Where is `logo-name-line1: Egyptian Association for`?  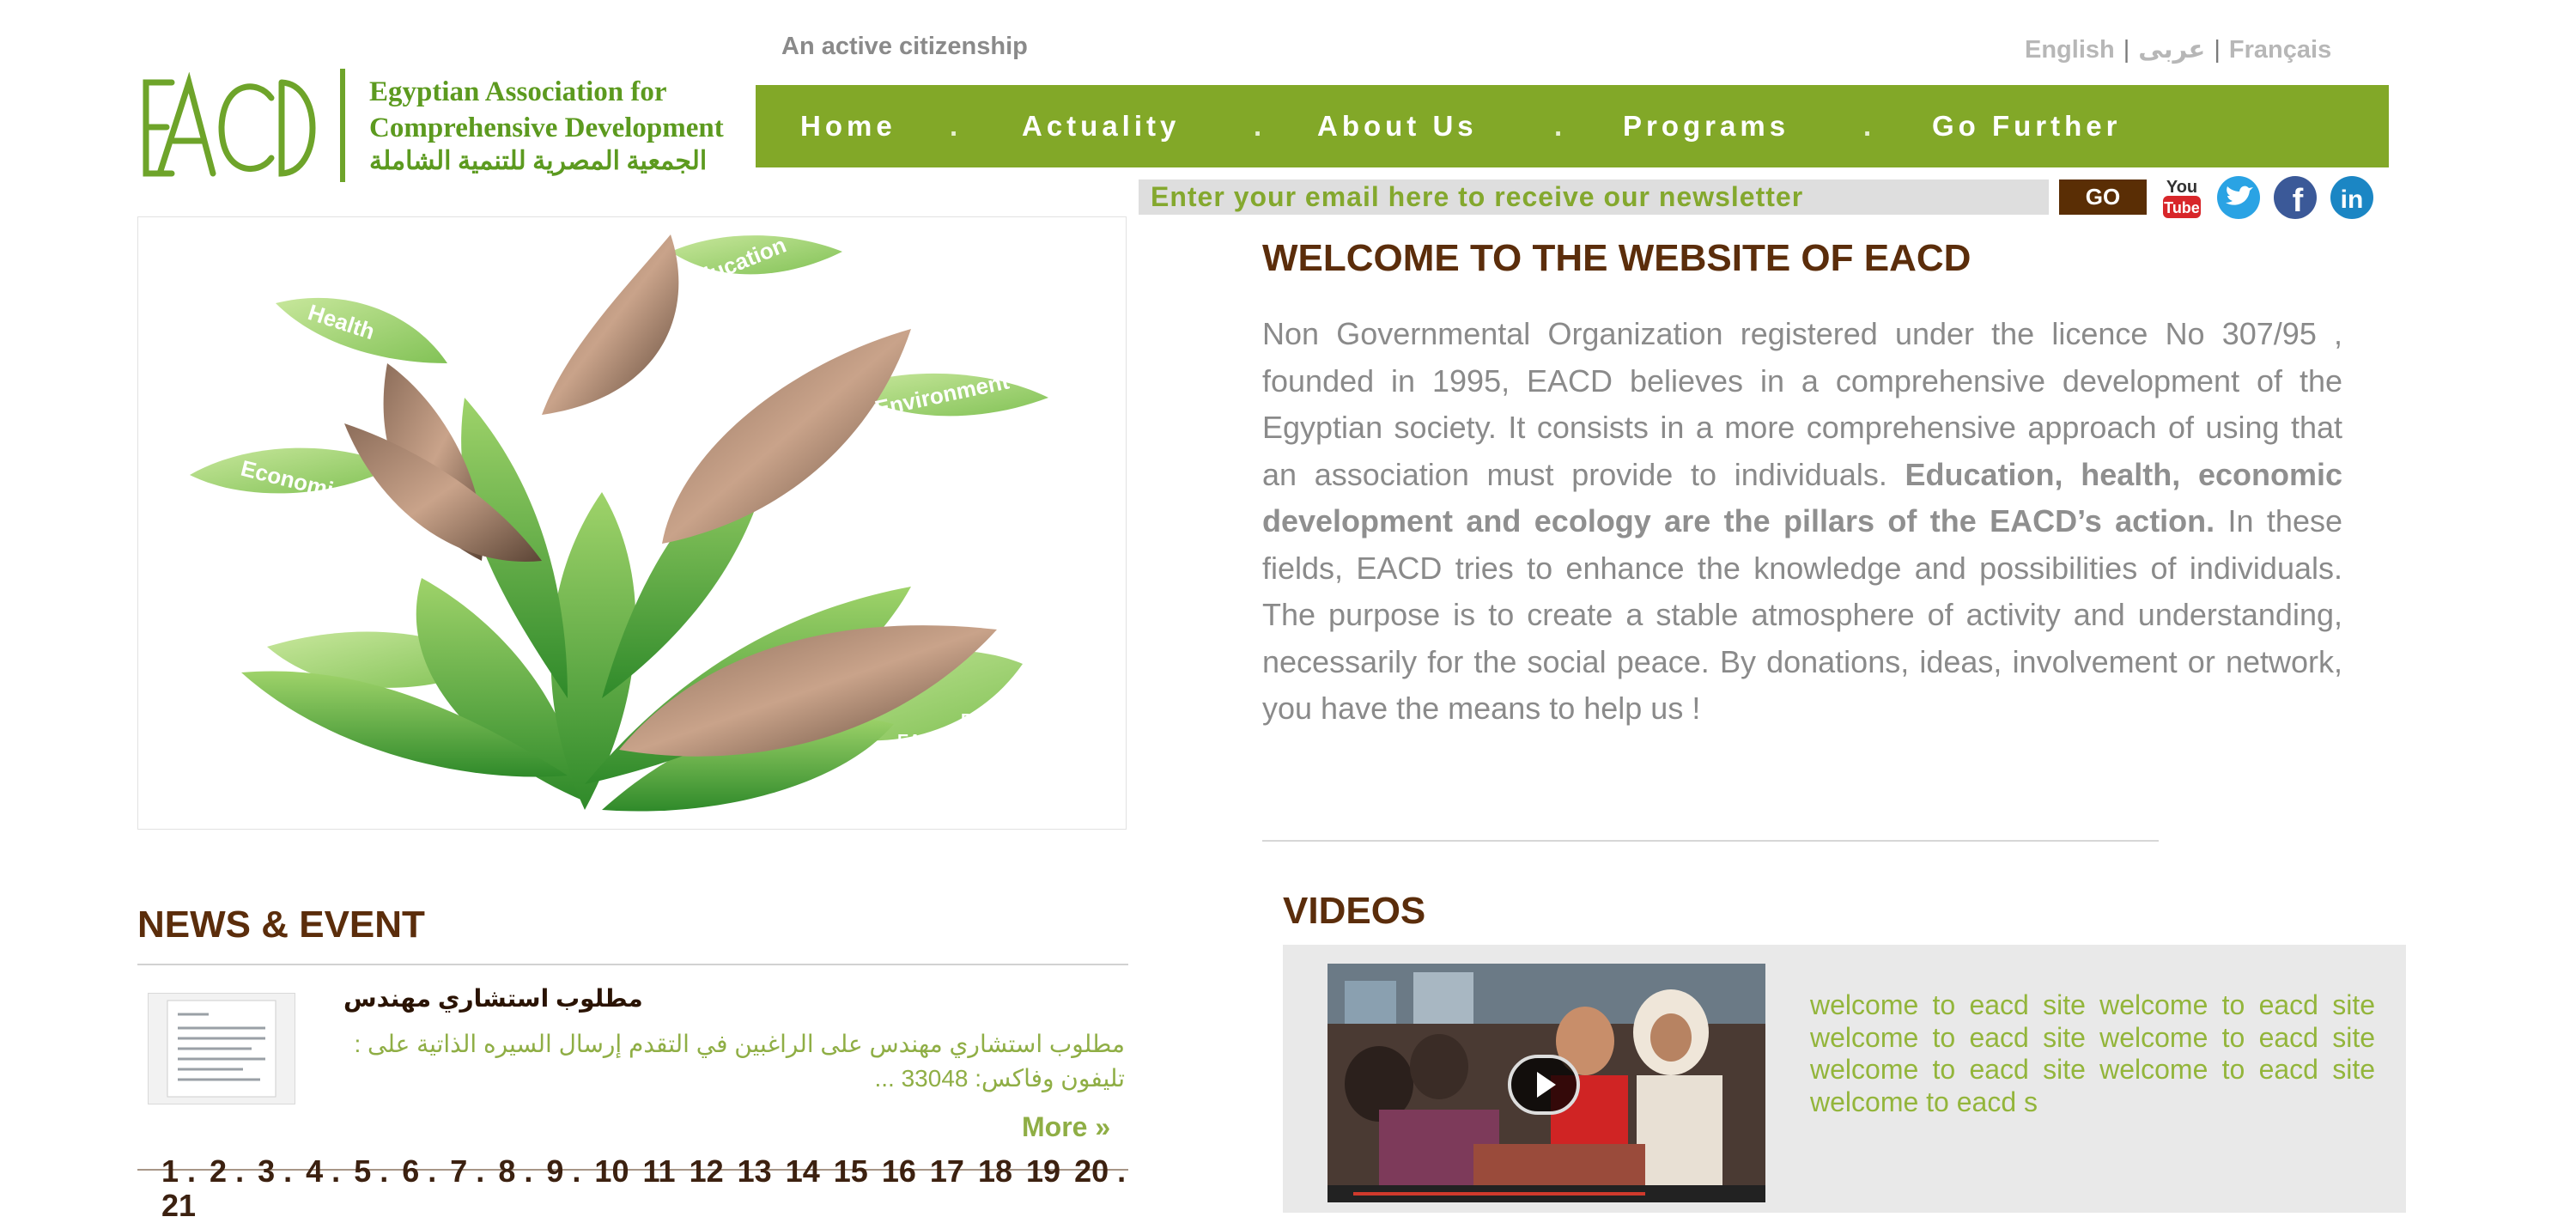
logo-name-line1: Egyptian Association for is located at coordinates (518, 91).